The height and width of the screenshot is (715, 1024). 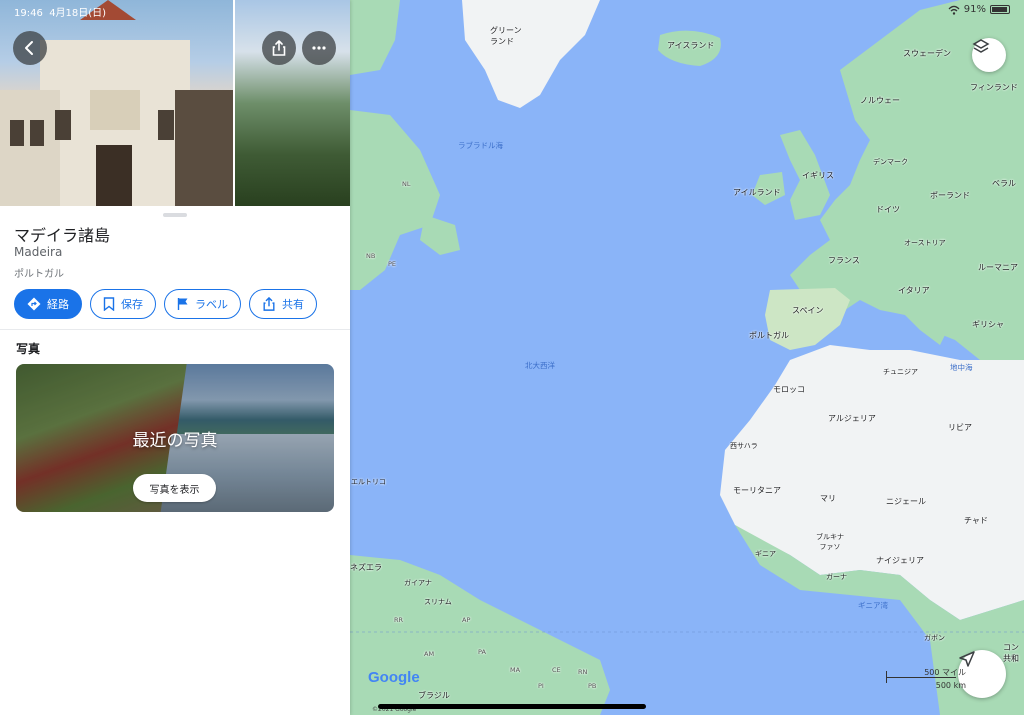 I want to click on layers-button, so click(x=989, y=55).